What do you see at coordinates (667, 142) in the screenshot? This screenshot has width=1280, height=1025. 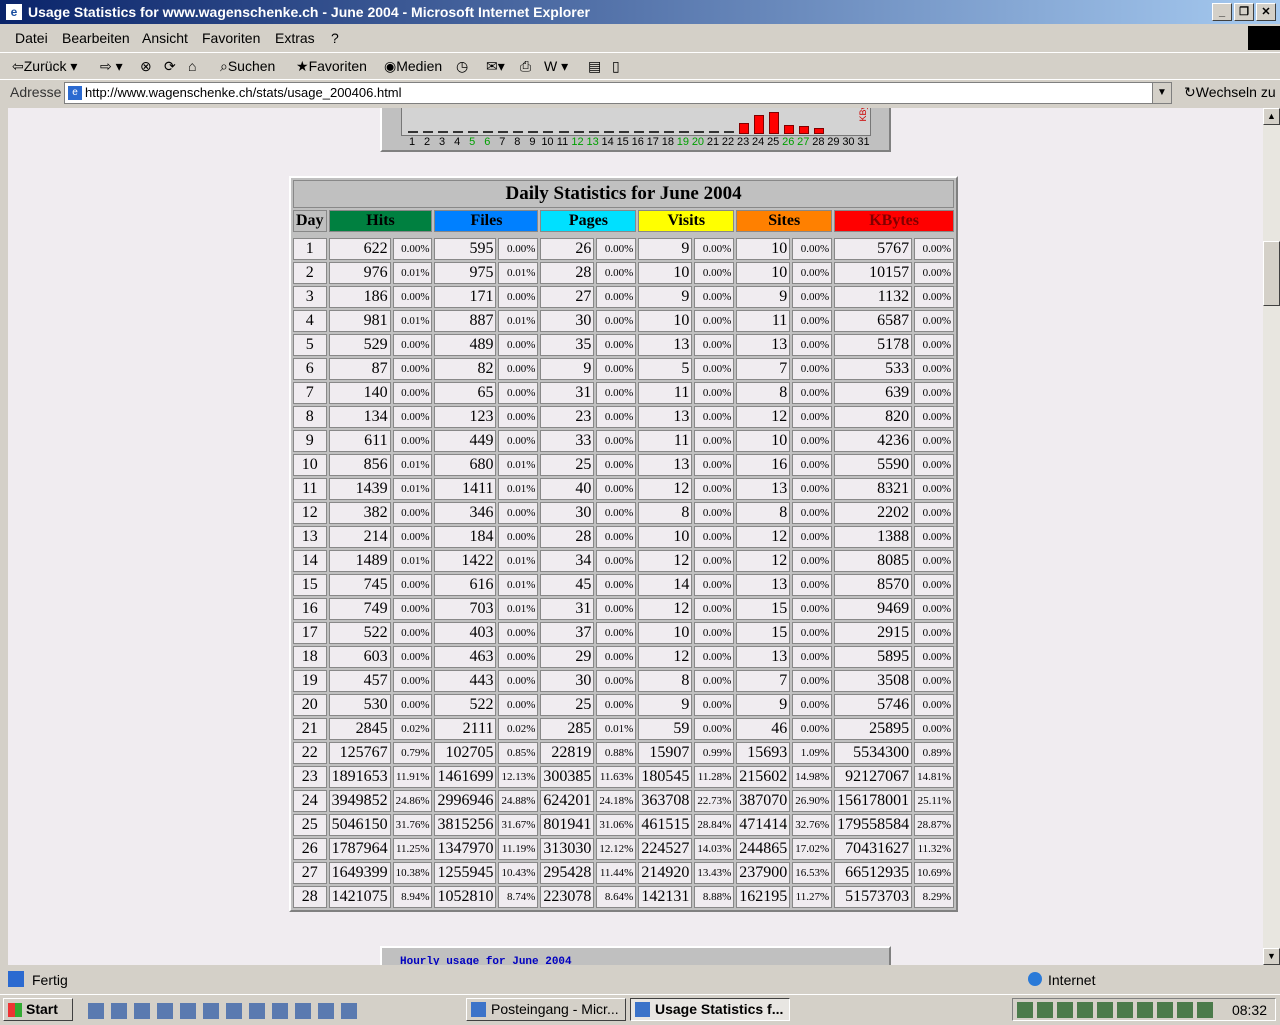 I see `graph-day-label: 18` at bounding box center [667, 142].